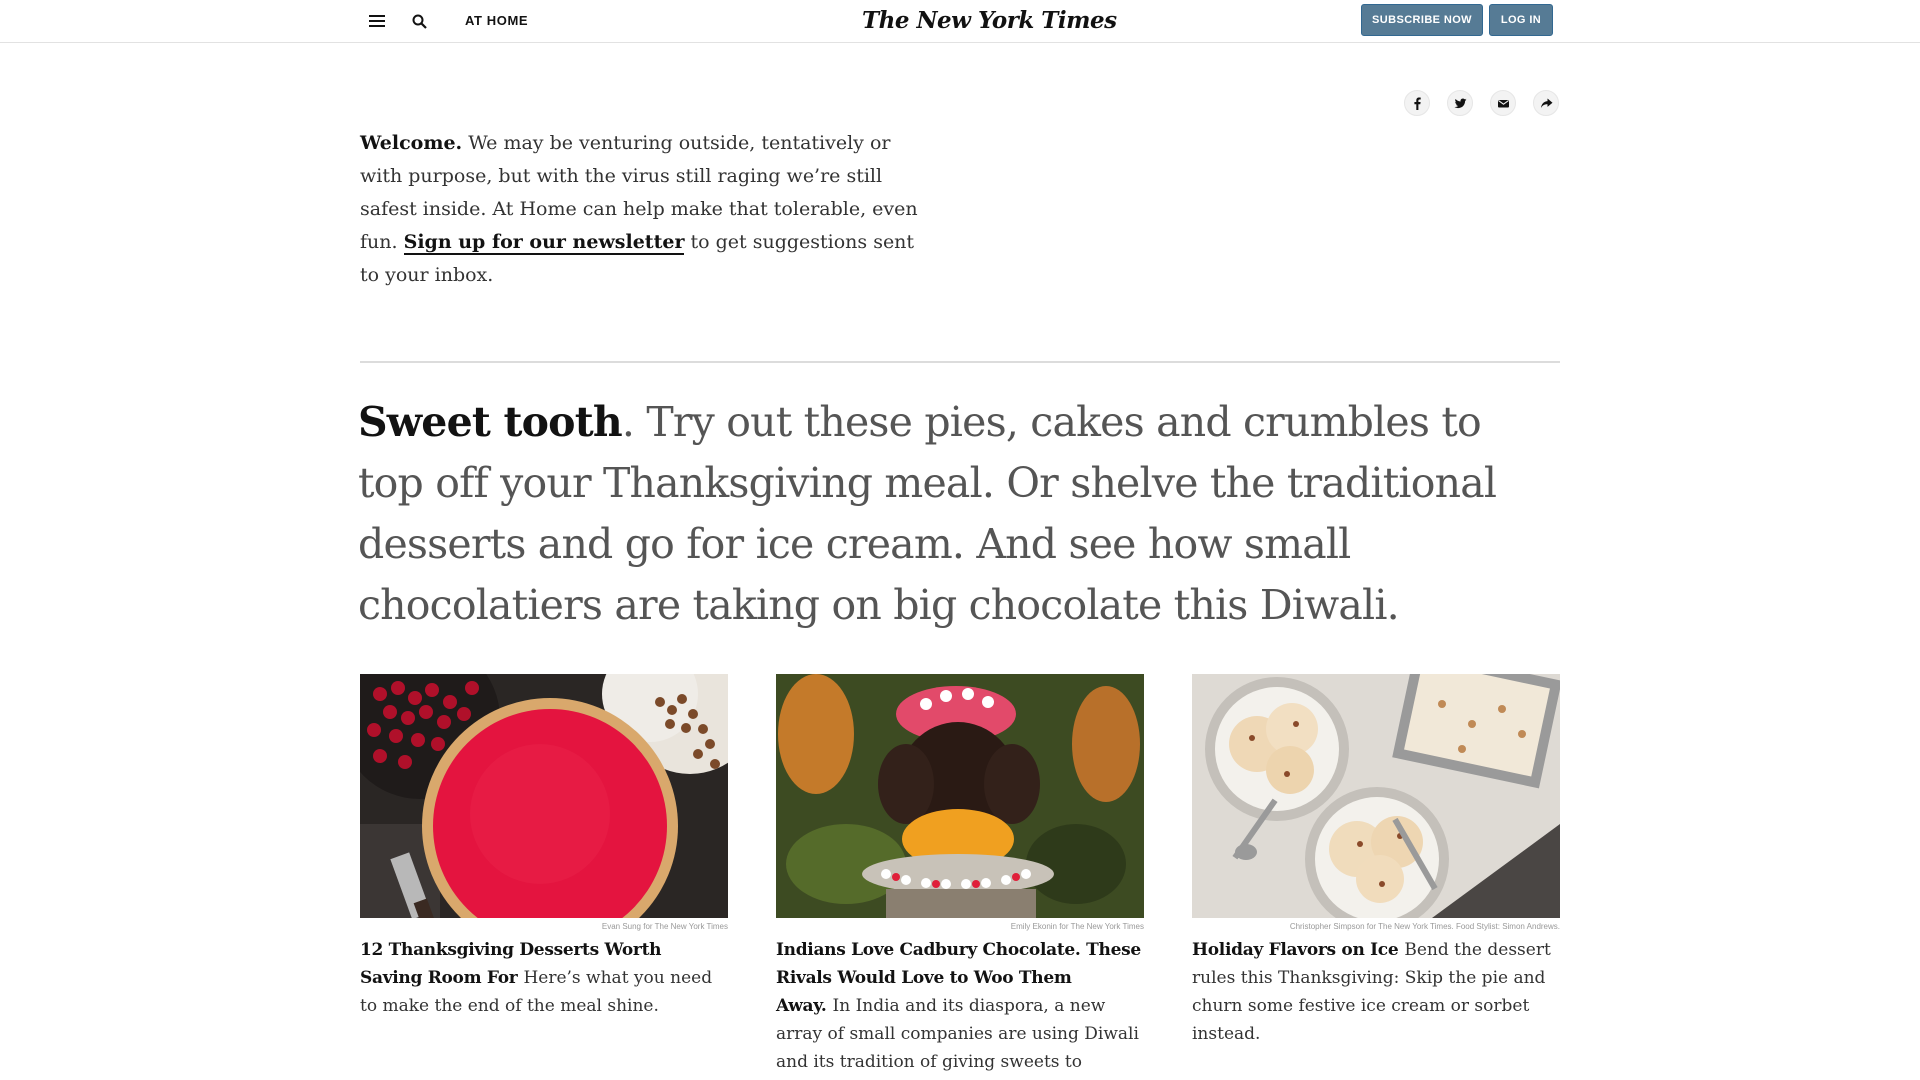 The width and height of the screenshot is (1920, 1080). Describe the element at coordinates (1376, 796) in the screenshot. I see `story-image-ice-cream` at that location.